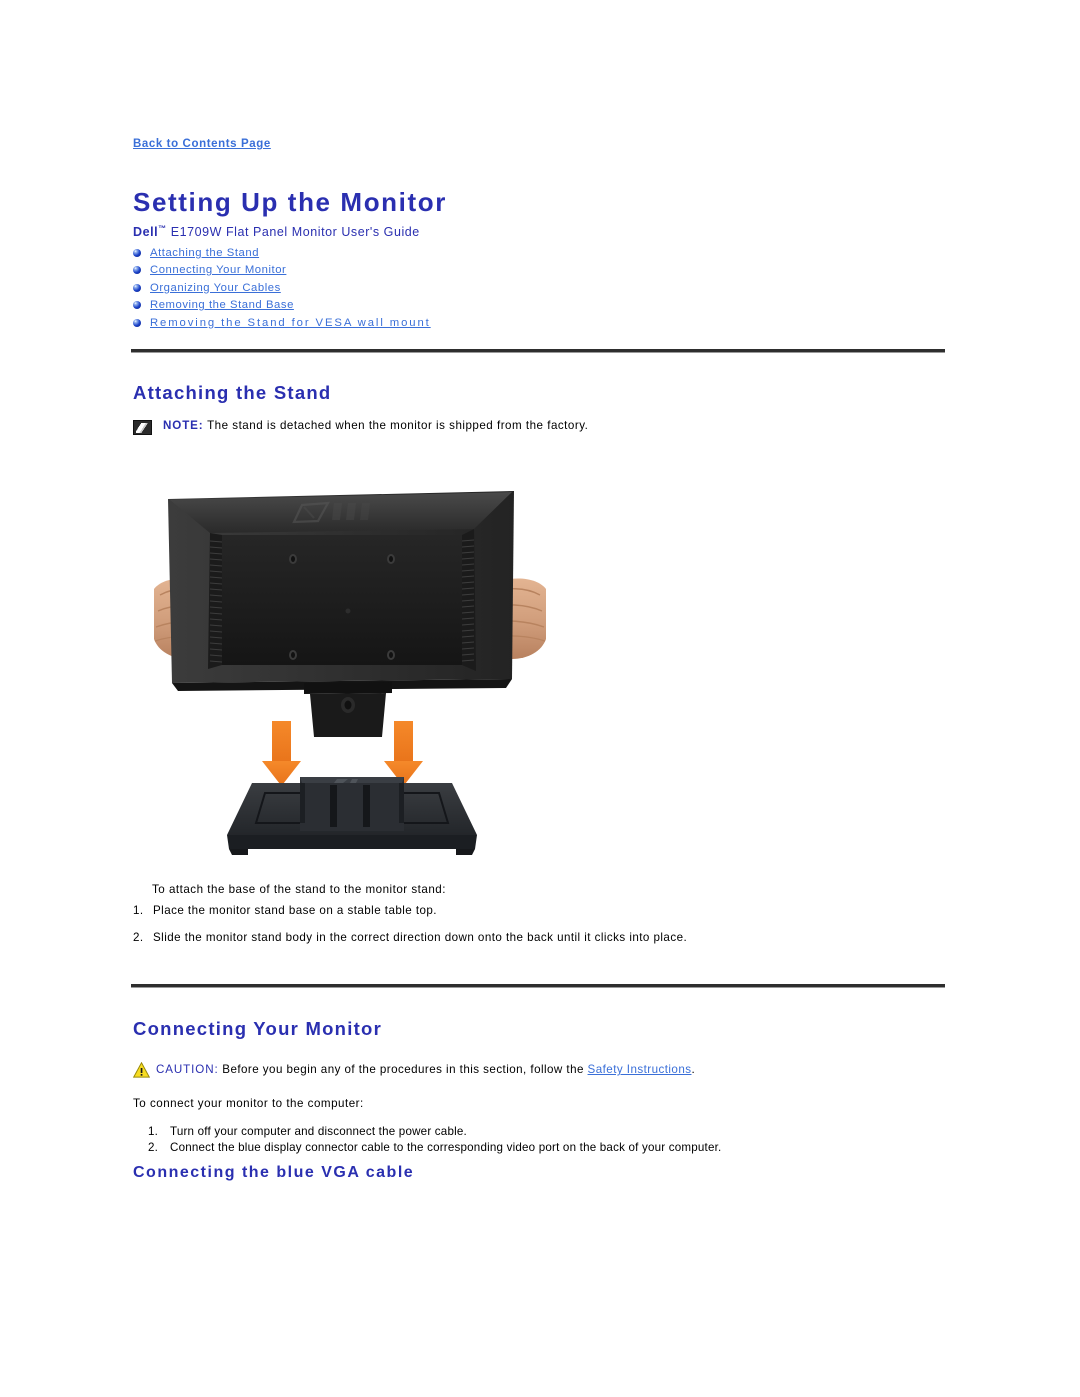 This screenshot has width=1080, height=1397. I want to click on safety-instructions-link: Safety Instructions, so click(640, 1069).